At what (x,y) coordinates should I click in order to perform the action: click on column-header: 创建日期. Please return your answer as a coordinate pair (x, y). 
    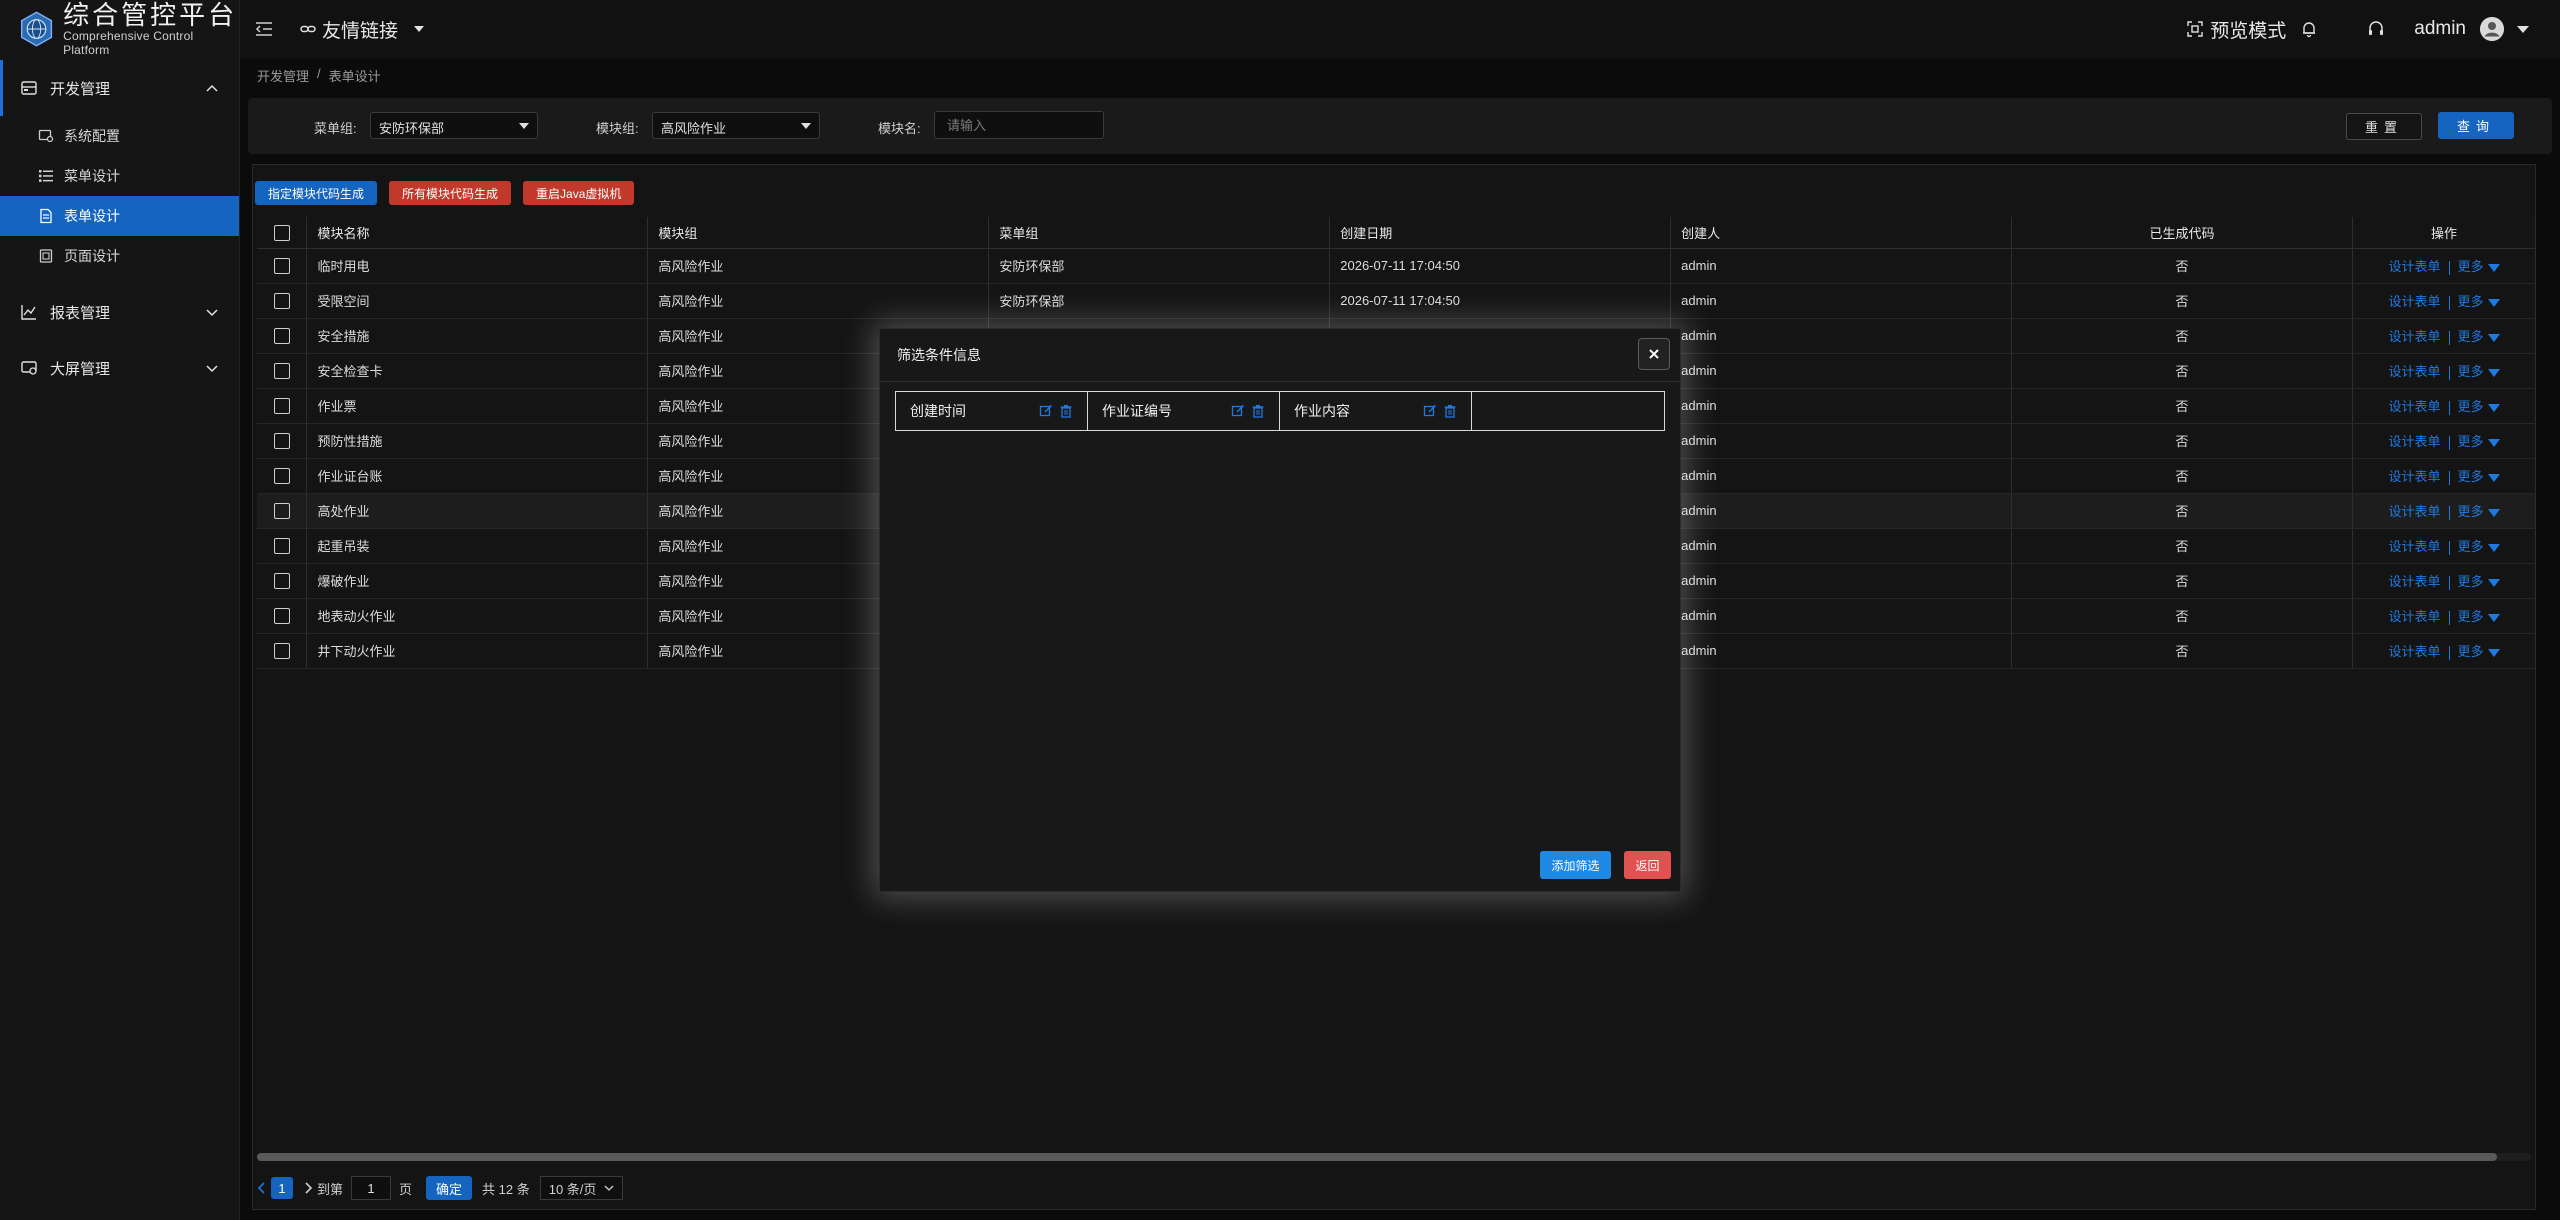
    Looking at the image, I should click on (1500, 233).